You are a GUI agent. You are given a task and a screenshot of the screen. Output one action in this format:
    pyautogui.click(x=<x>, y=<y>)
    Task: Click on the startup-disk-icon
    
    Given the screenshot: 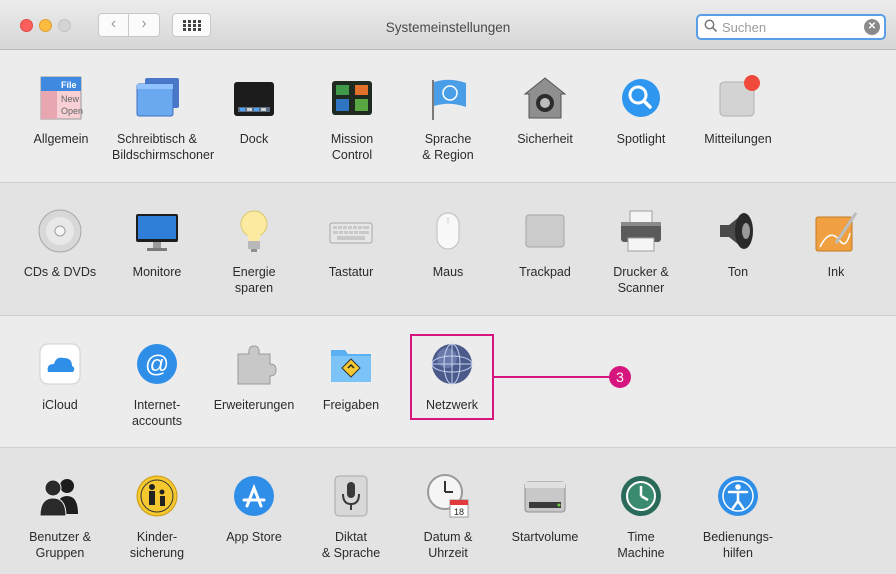 What is the action you would take?
    pyautogui.click(x=545, y=496)
    